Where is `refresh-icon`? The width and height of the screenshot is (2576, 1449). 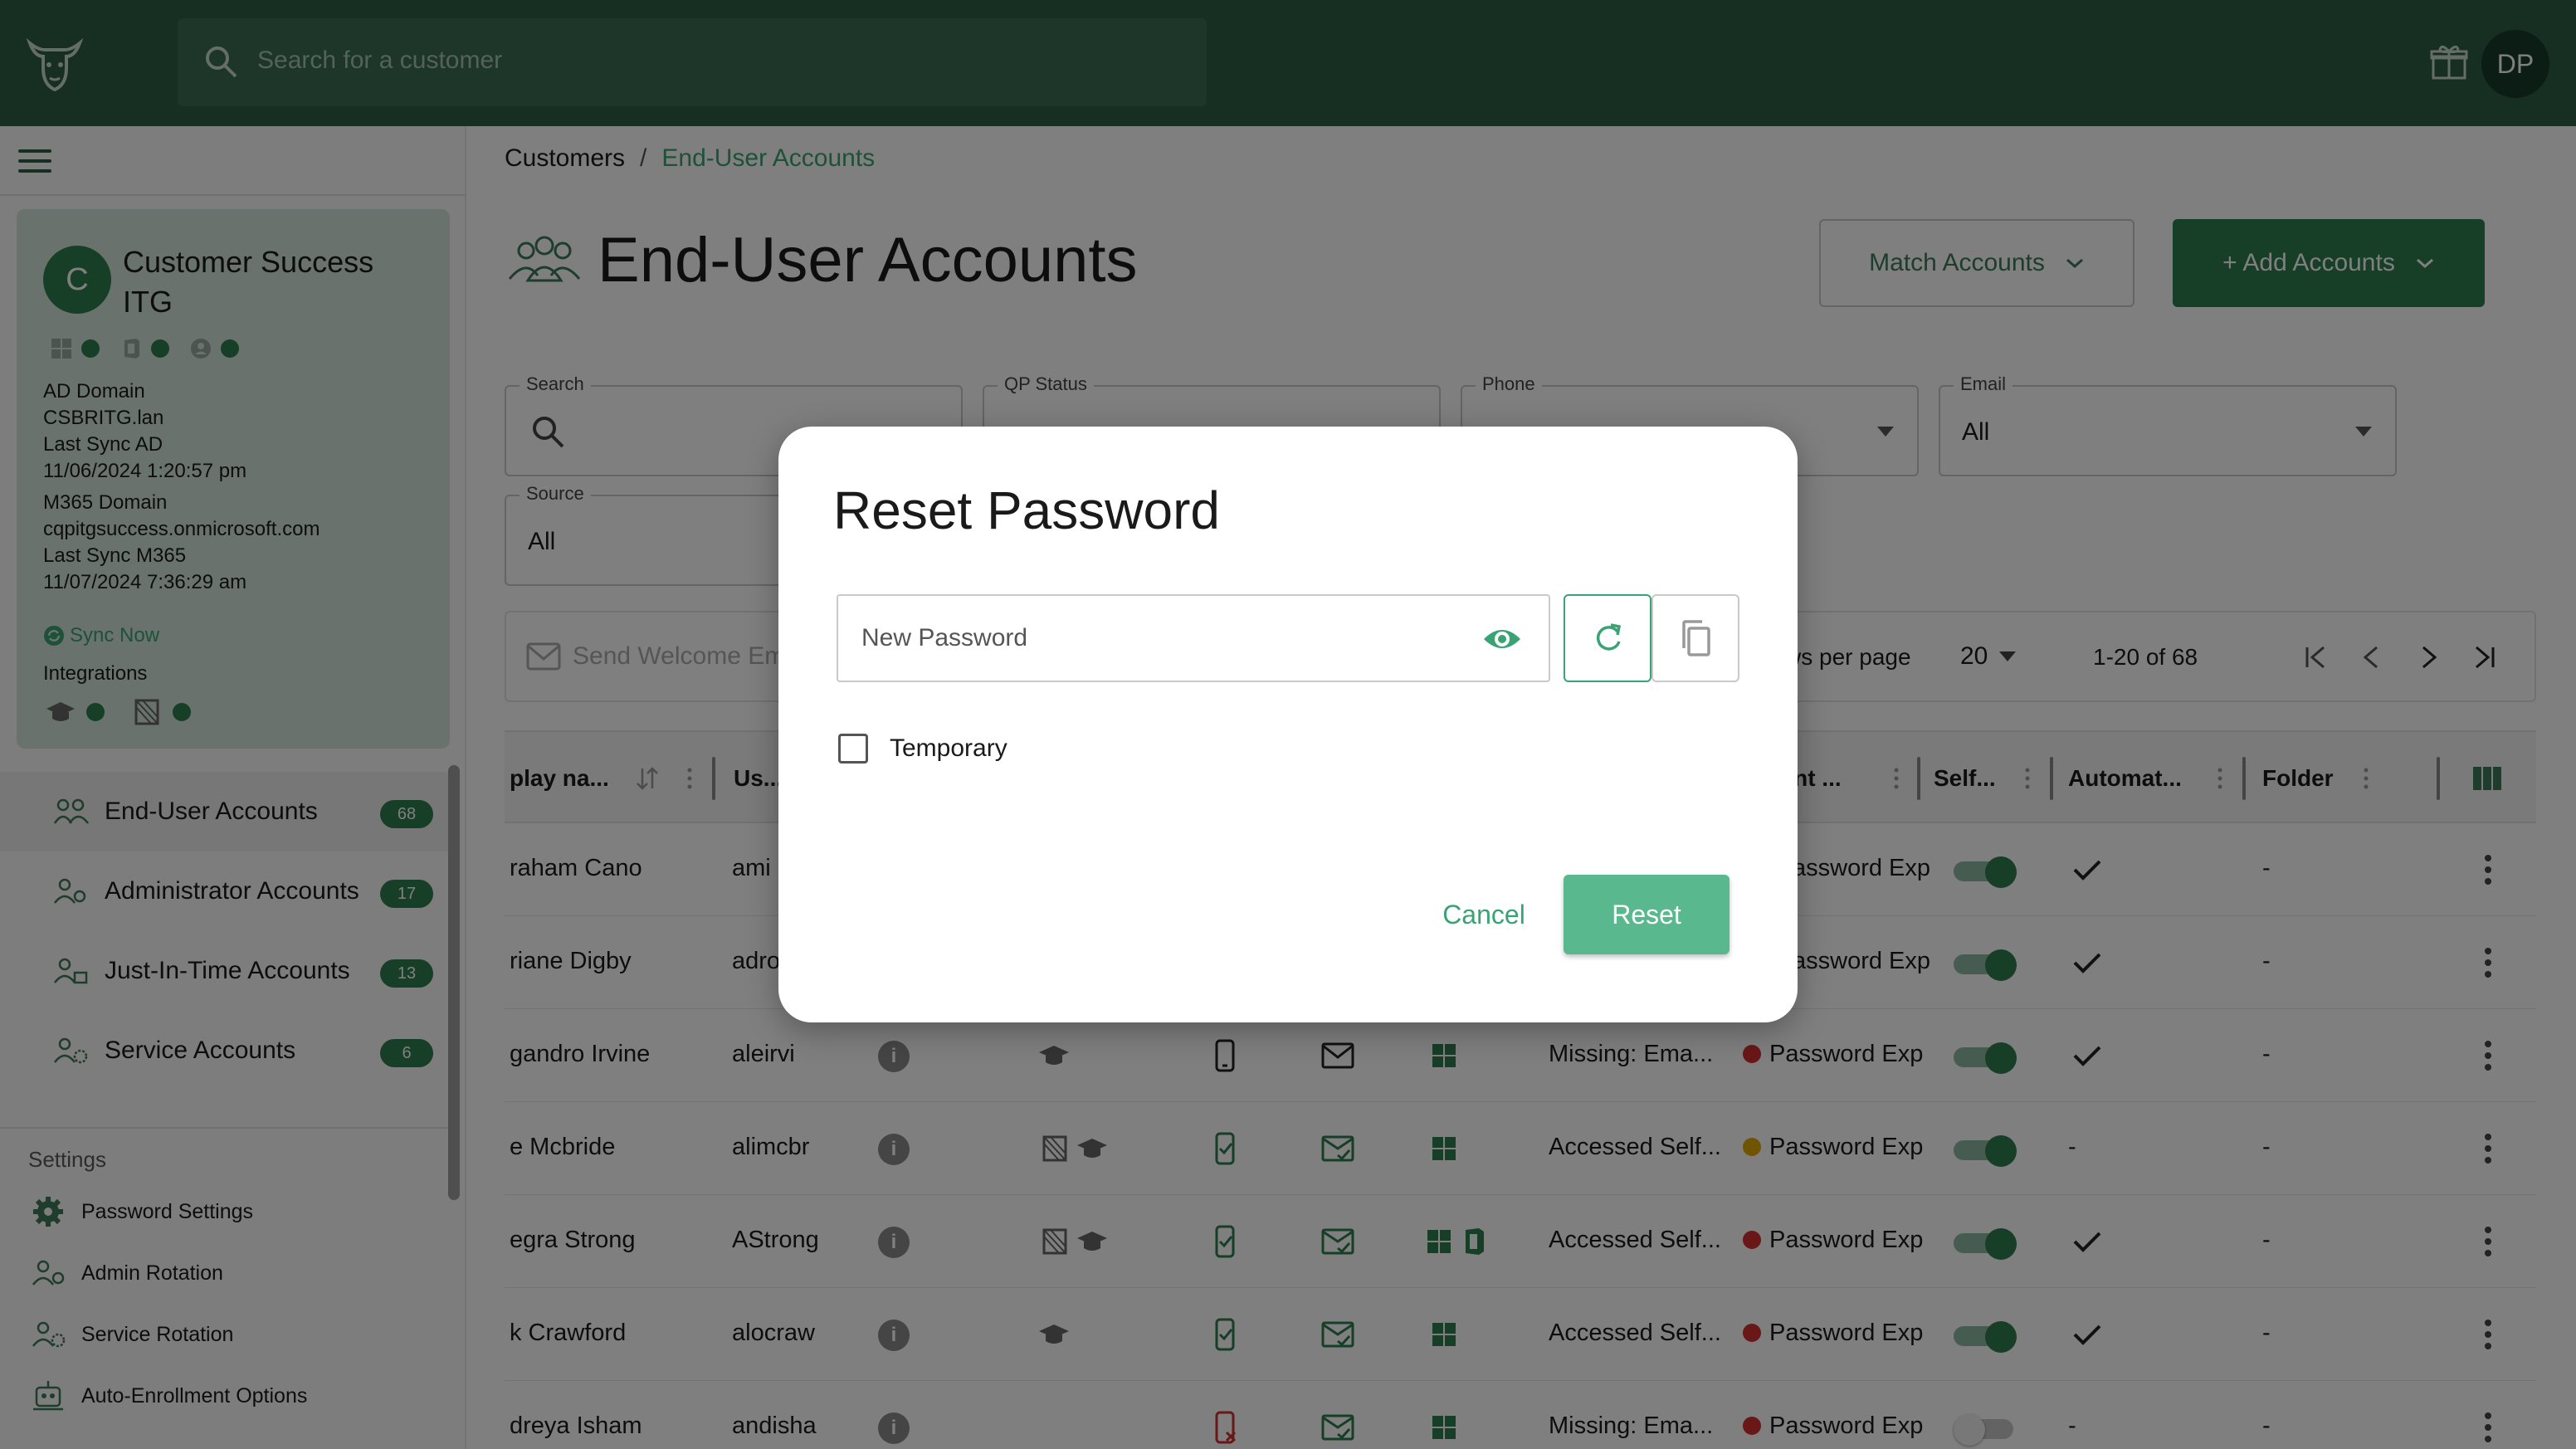
refresh-icon is located at coordinates (1609, 637).